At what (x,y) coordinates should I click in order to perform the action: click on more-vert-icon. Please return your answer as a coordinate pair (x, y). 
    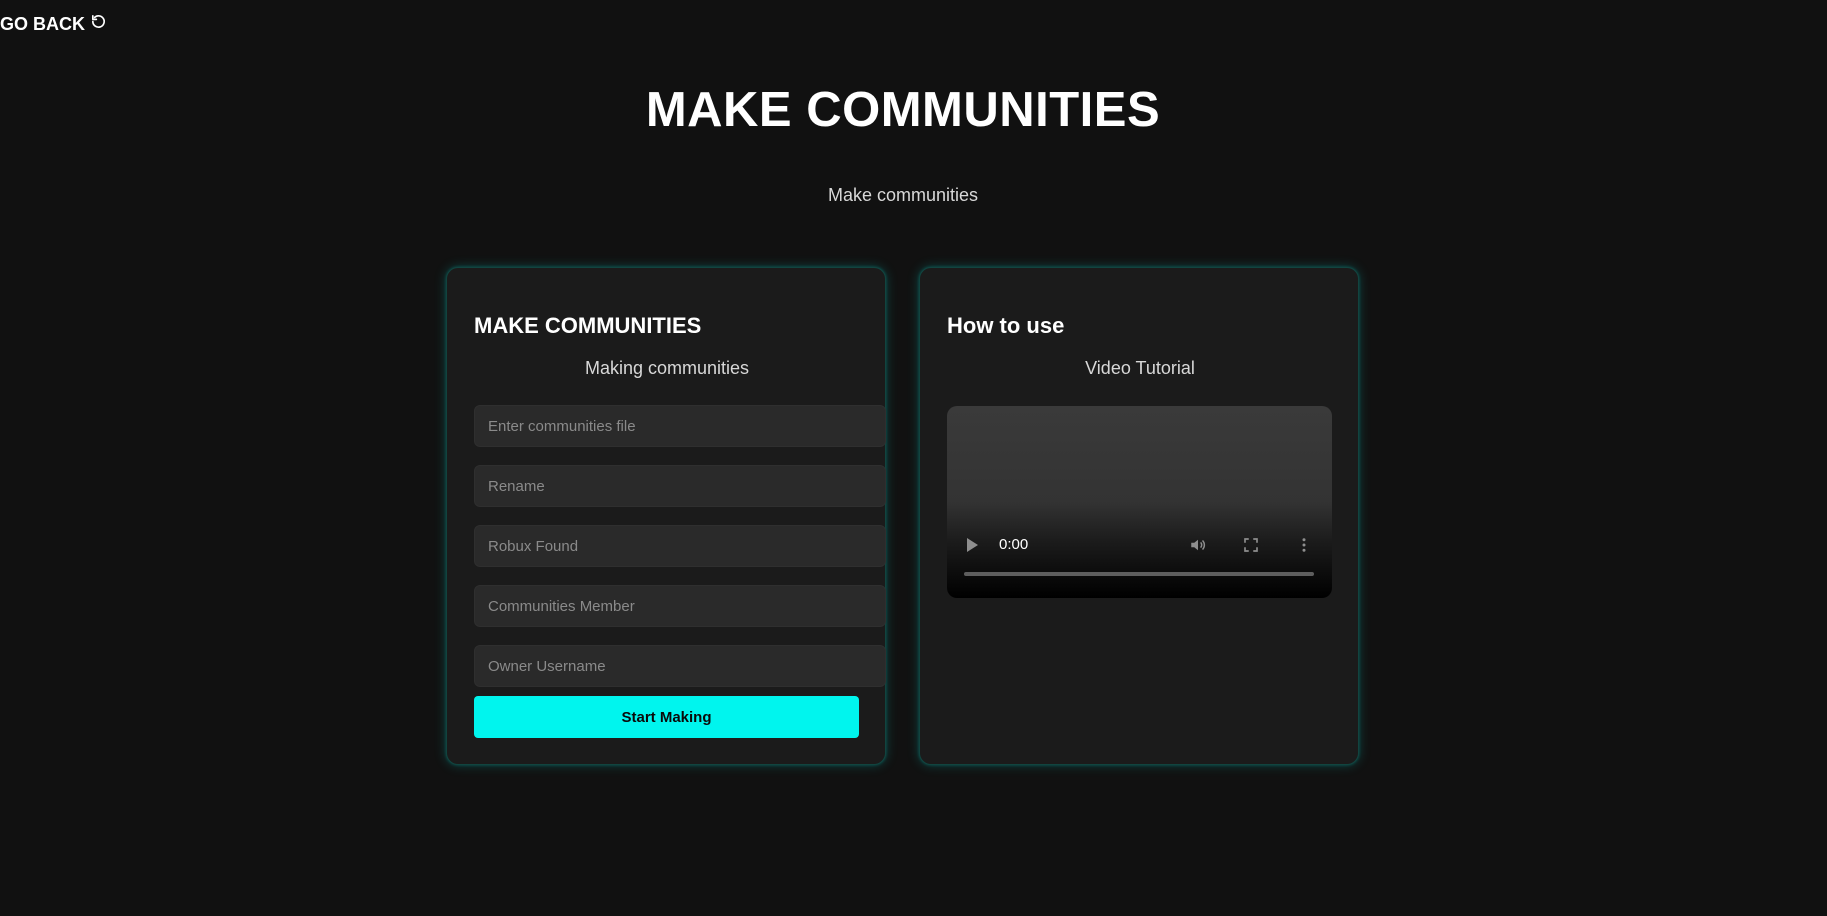
    Looking at the image, I should click on (1304, 545).